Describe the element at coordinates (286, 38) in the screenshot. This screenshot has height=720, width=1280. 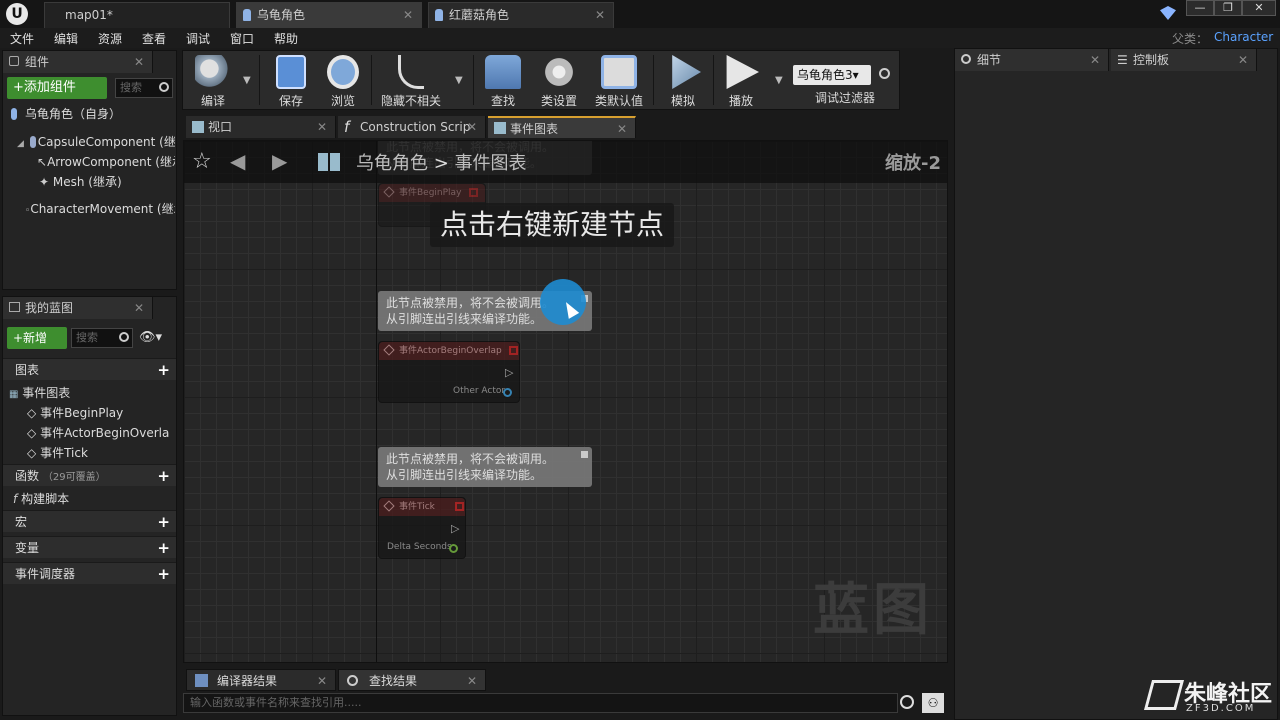
I see `menu-help: 帮助` at that location.